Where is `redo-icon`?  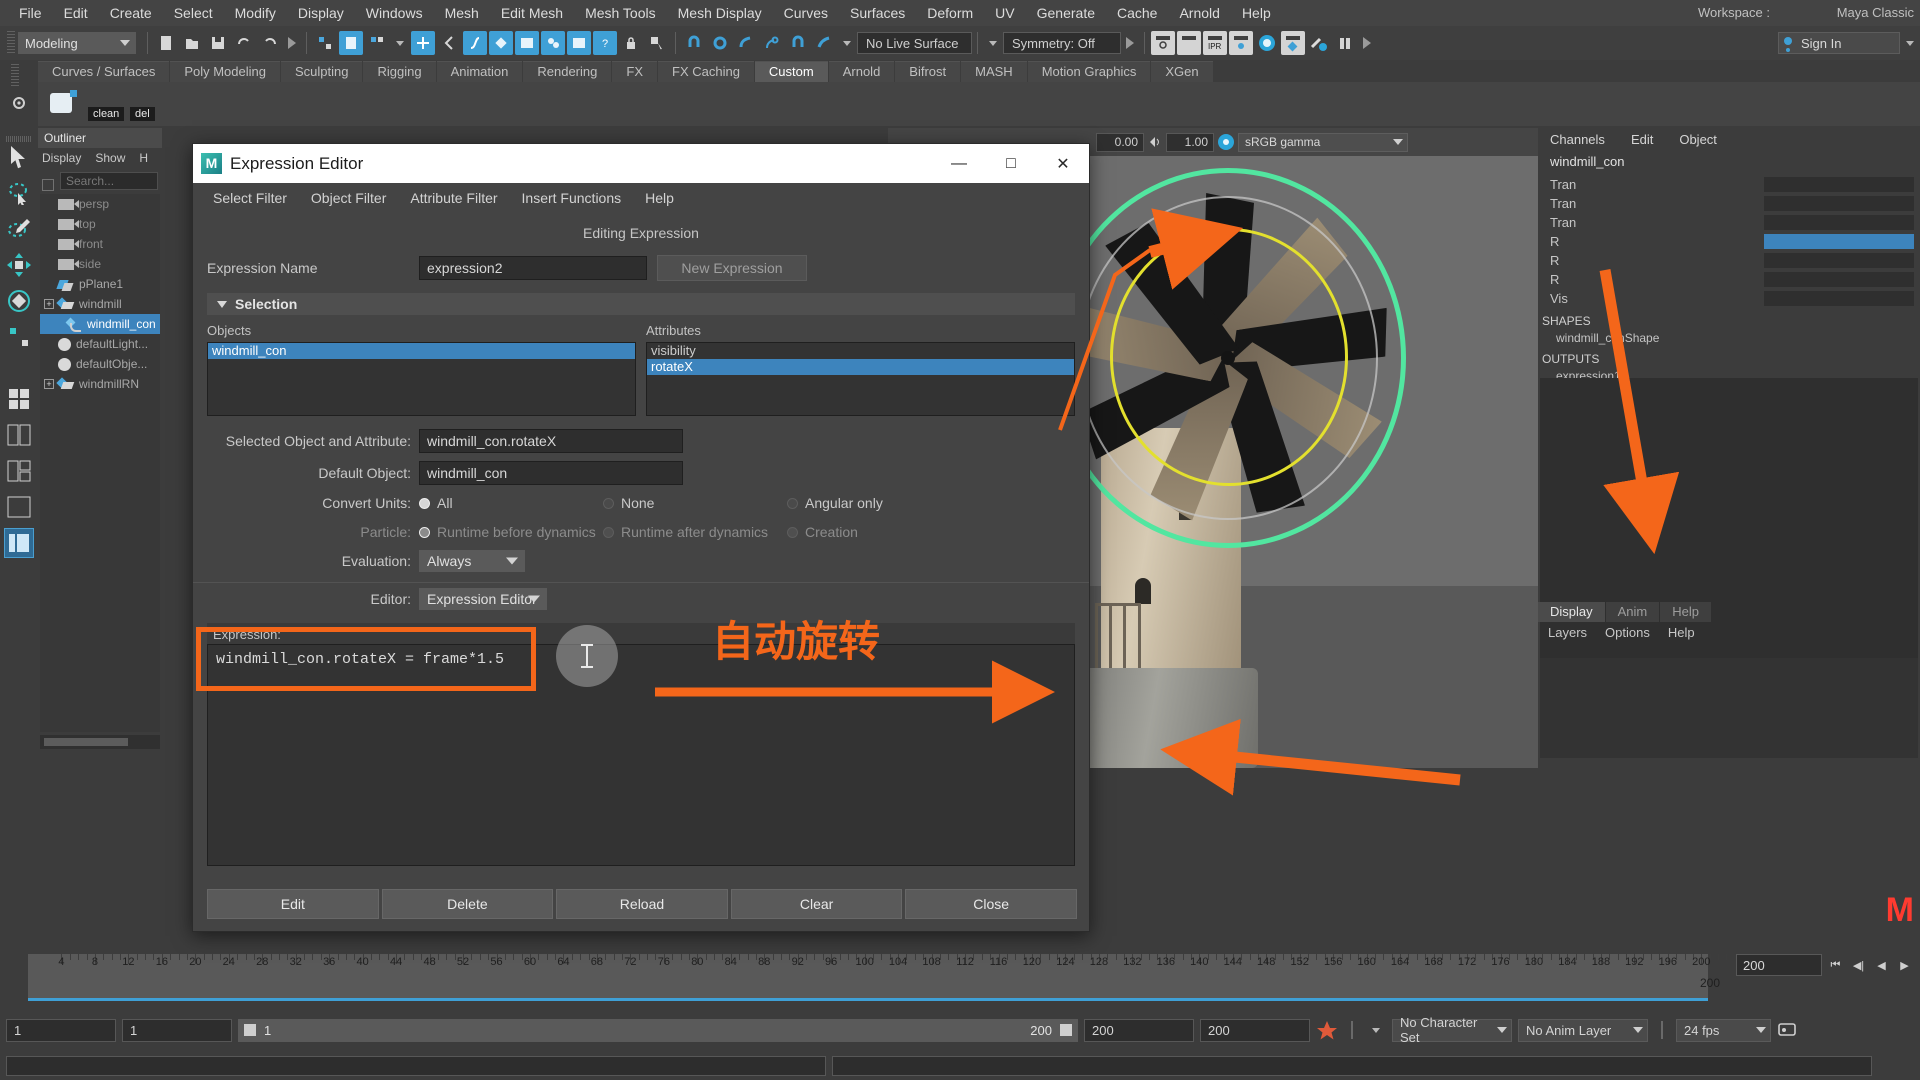 redo-icon is located at coordinates (270, 43).